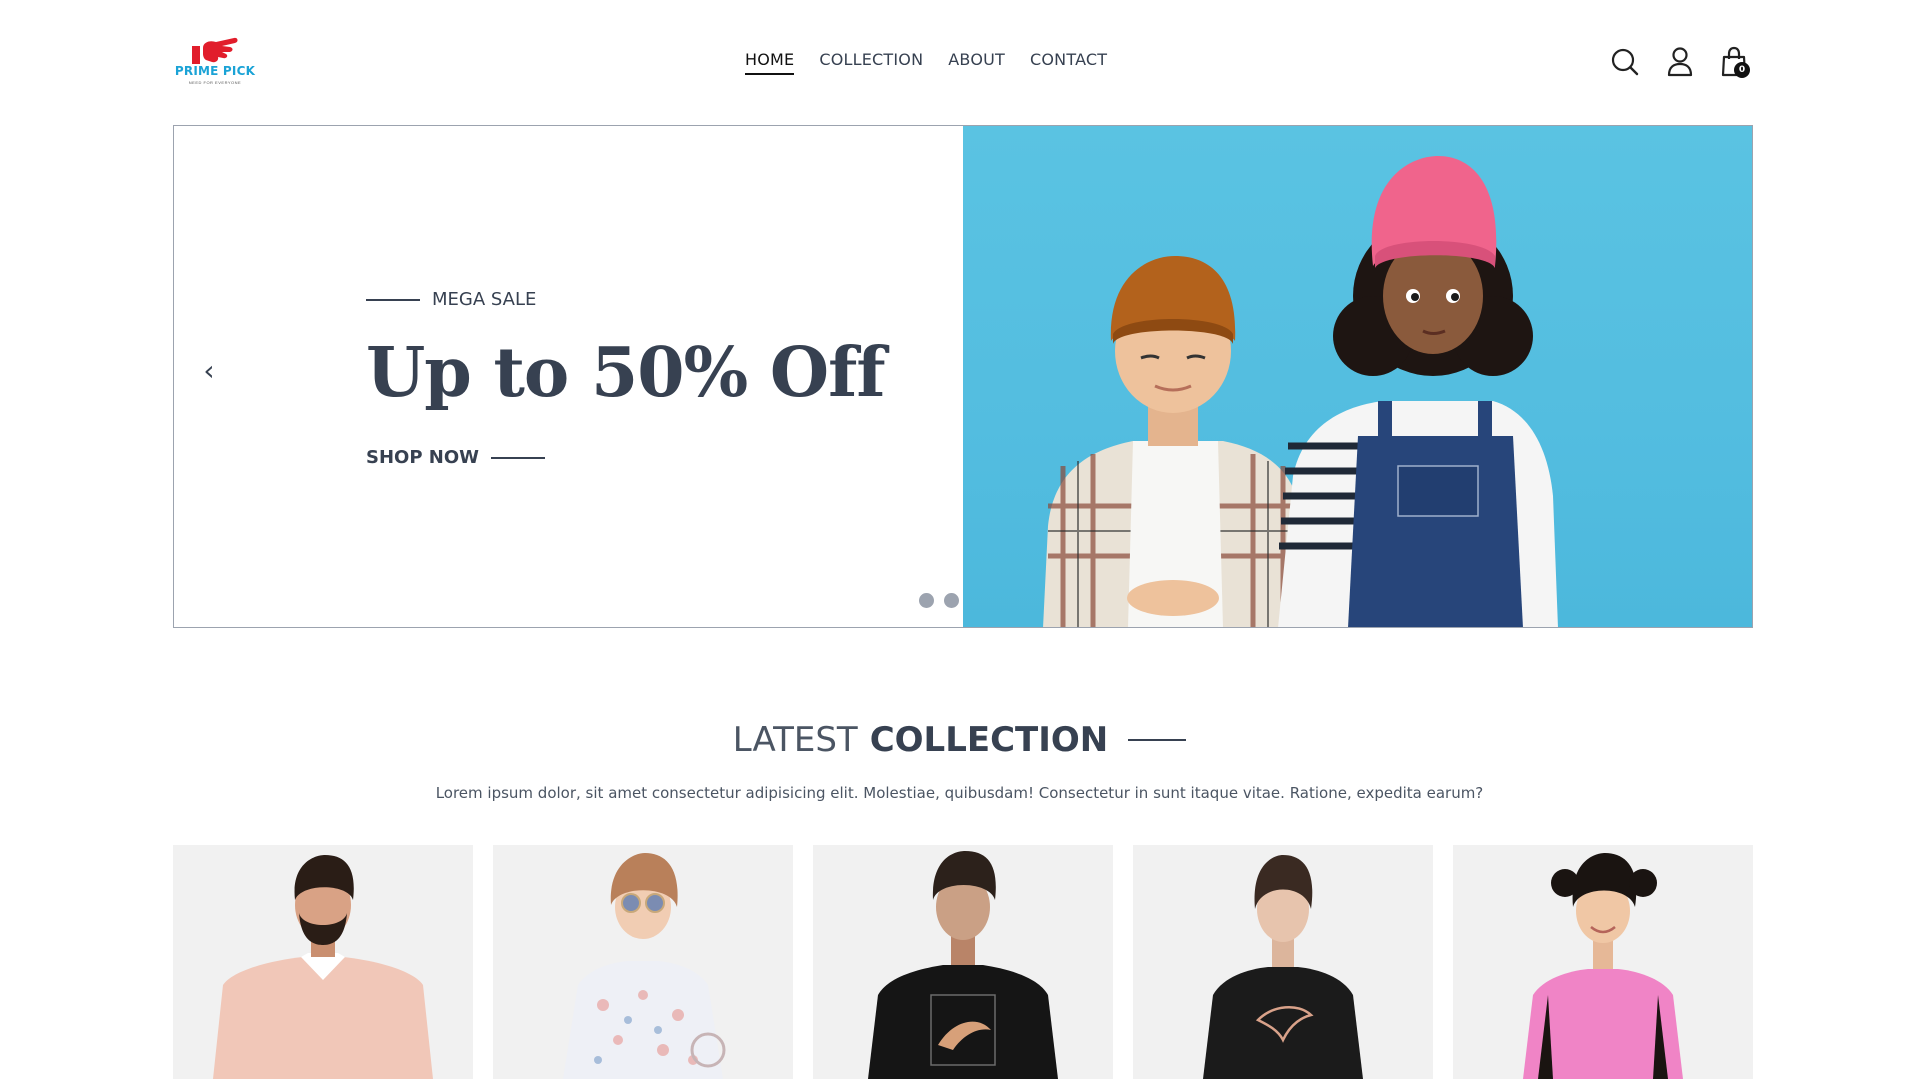 The height and width of the screenshot is (1079, 1919). Describe the element at coordinates (1157, 740) in the screenshot. I see `section-title-line` at that location.